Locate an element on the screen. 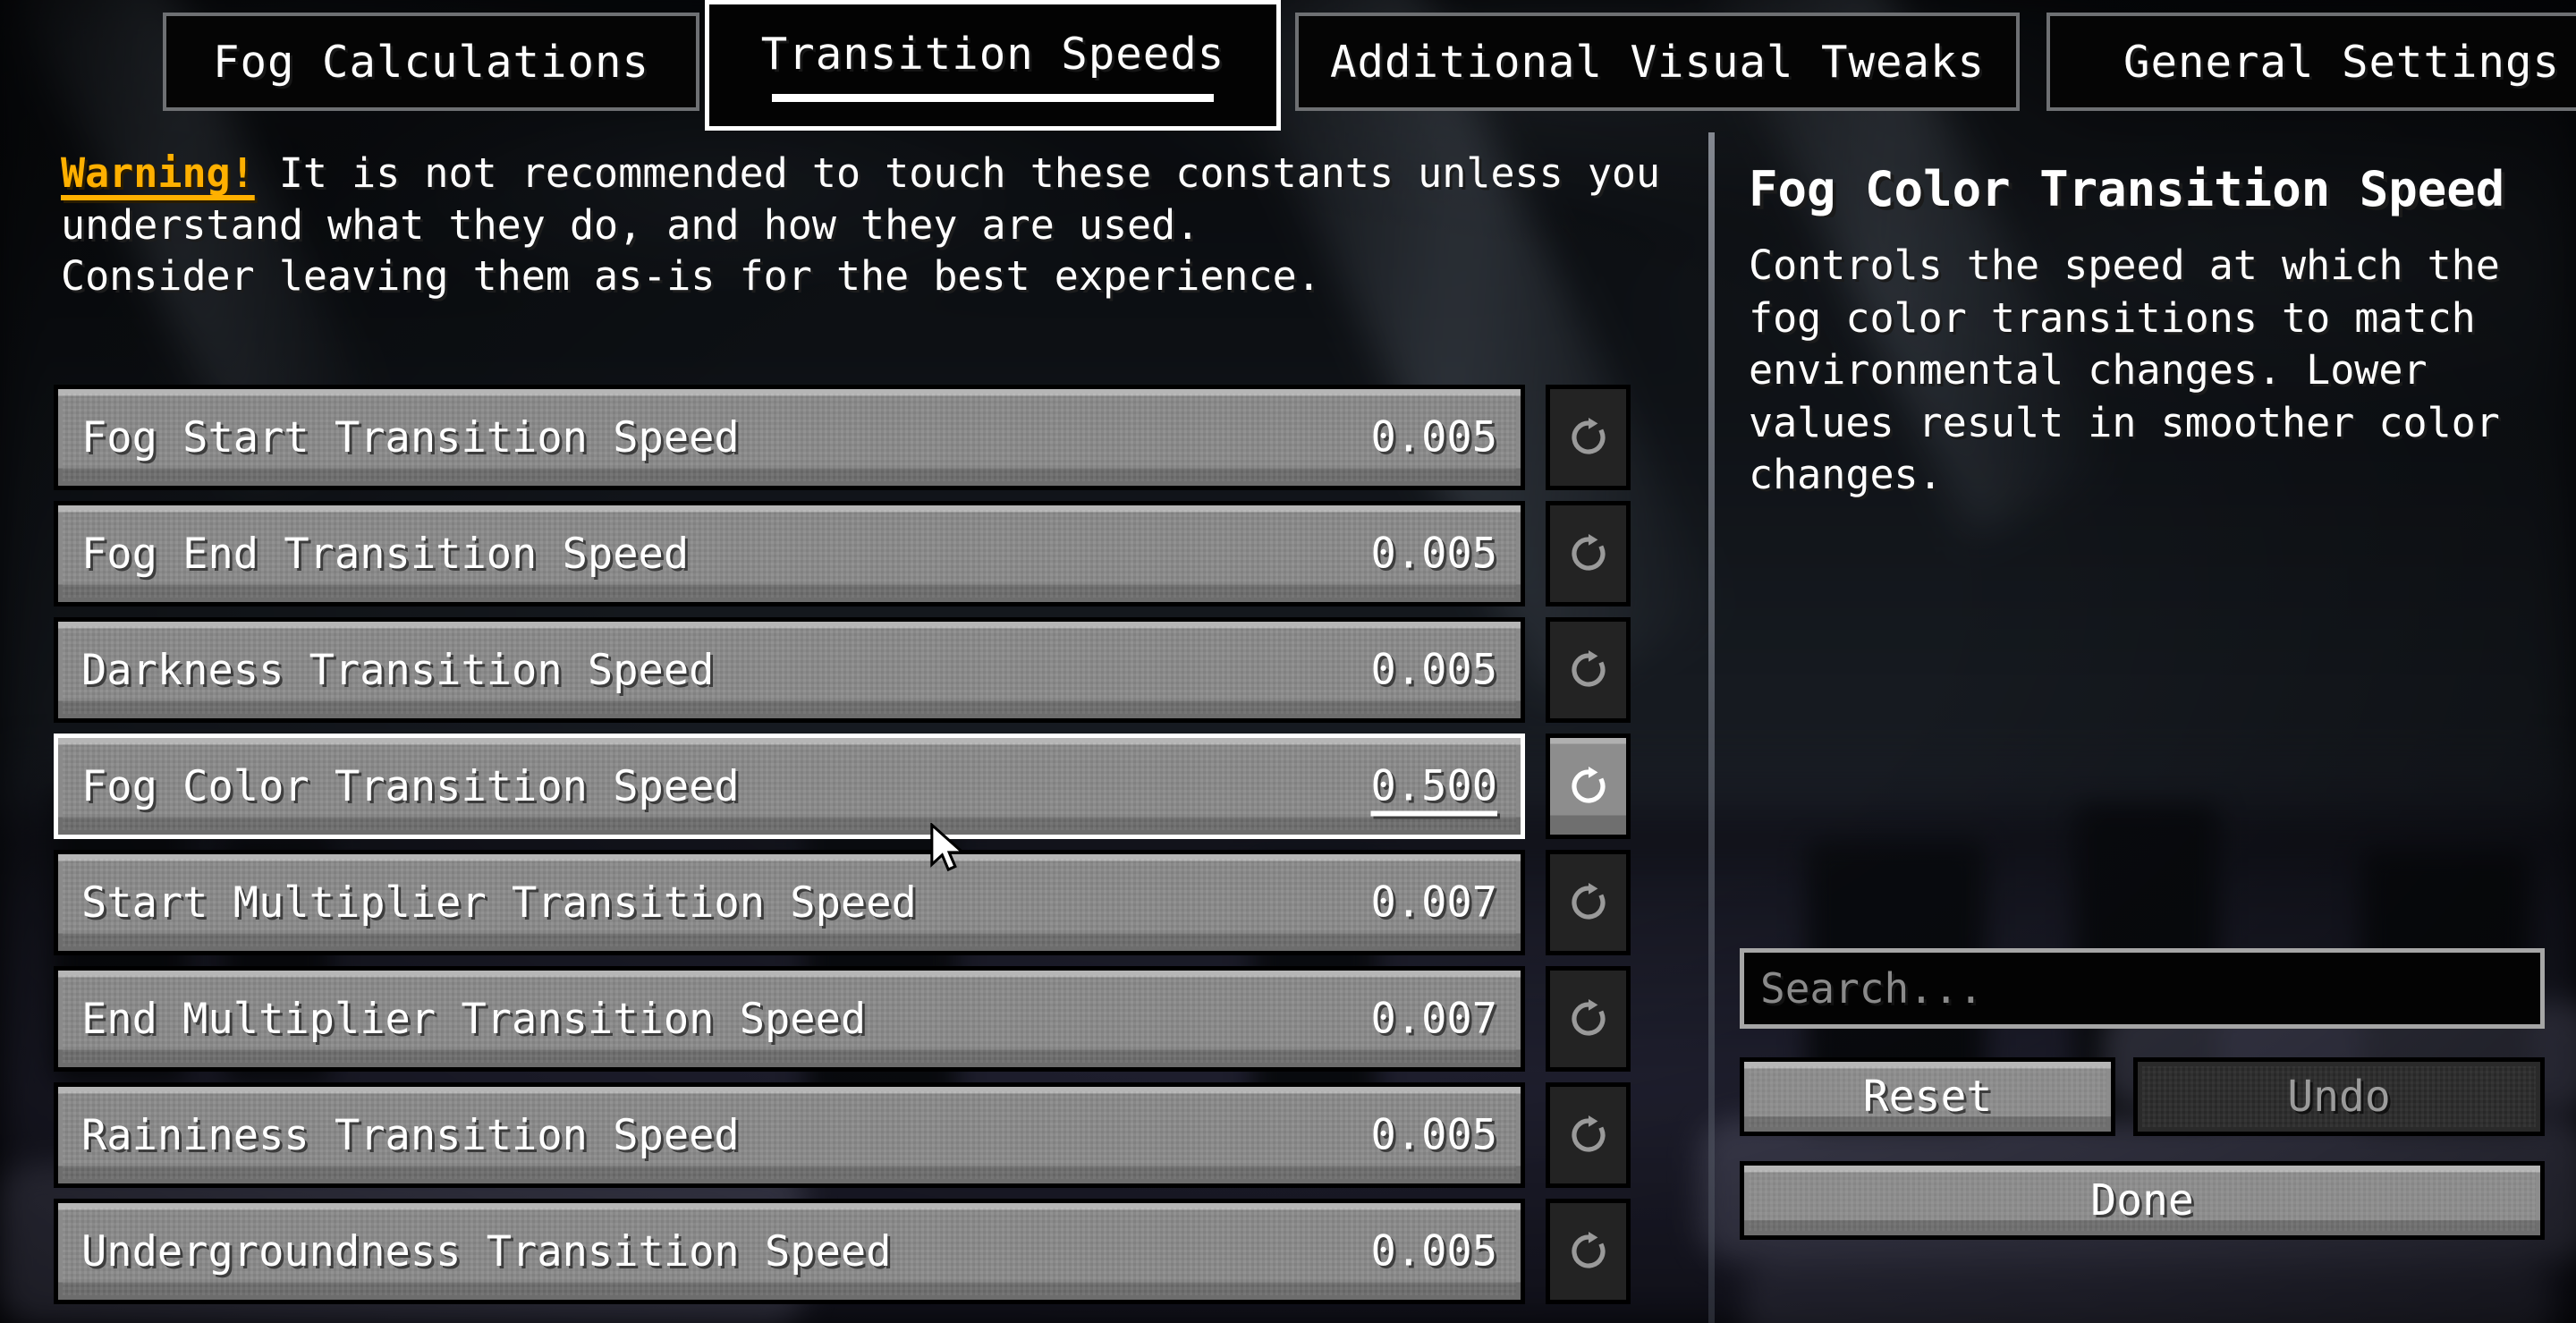  option-row: Fog End Transition Speed 0.005 is located at coordinates (854, 553).